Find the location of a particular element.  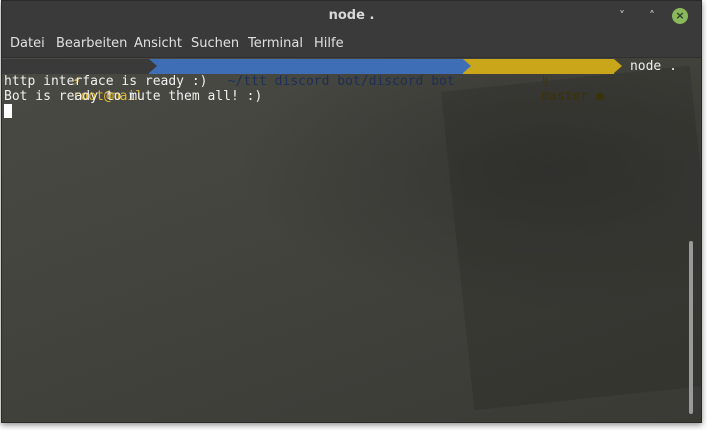

output-line: http interface is ready :) is located at coordinates (106, 81).